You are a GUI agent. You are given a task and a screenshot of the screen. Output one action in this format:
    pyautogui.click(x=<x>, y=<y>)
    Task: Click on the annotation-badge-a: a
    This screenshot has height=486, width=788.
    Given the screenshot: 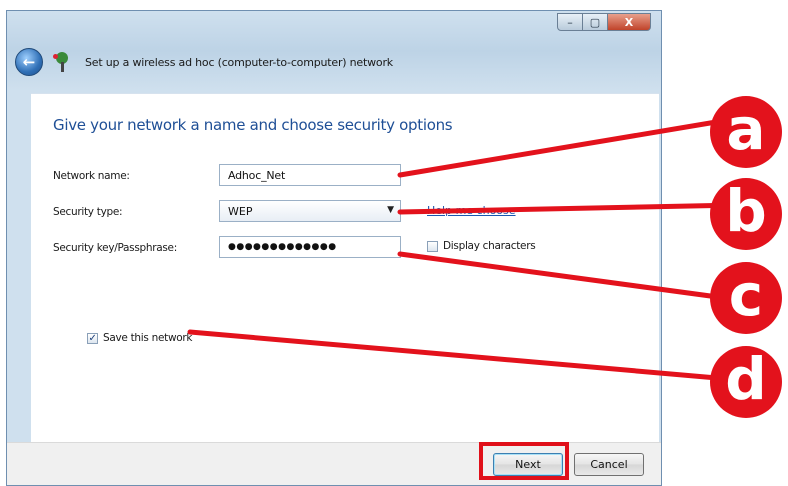 What is the action you would take?
    pyautogui.click(x=746, y=132)
    